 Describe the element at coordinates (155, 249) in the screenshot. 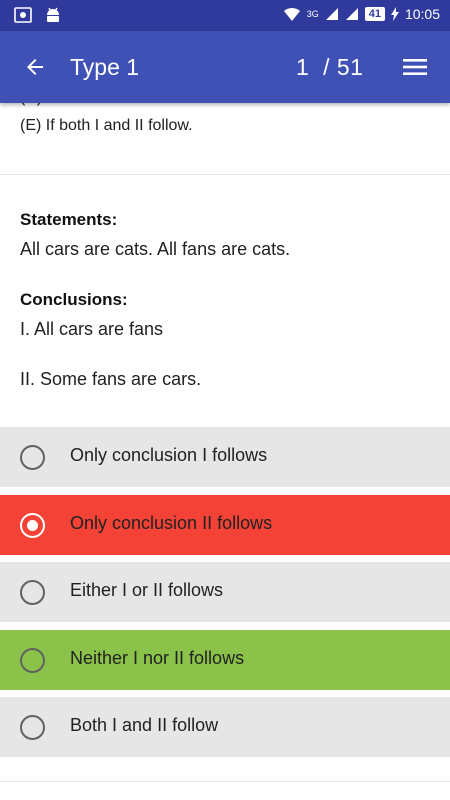

I see `statements-text: All cars are cats. All fans are cats.` at that location.